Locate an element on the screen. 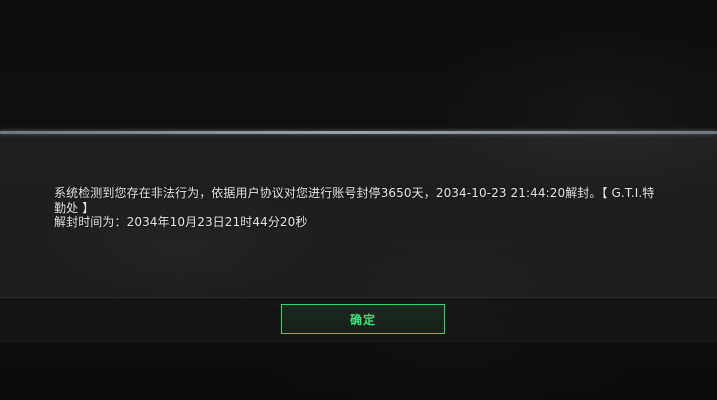  confirm-button: 确定 is located at coordinates (363, 319).